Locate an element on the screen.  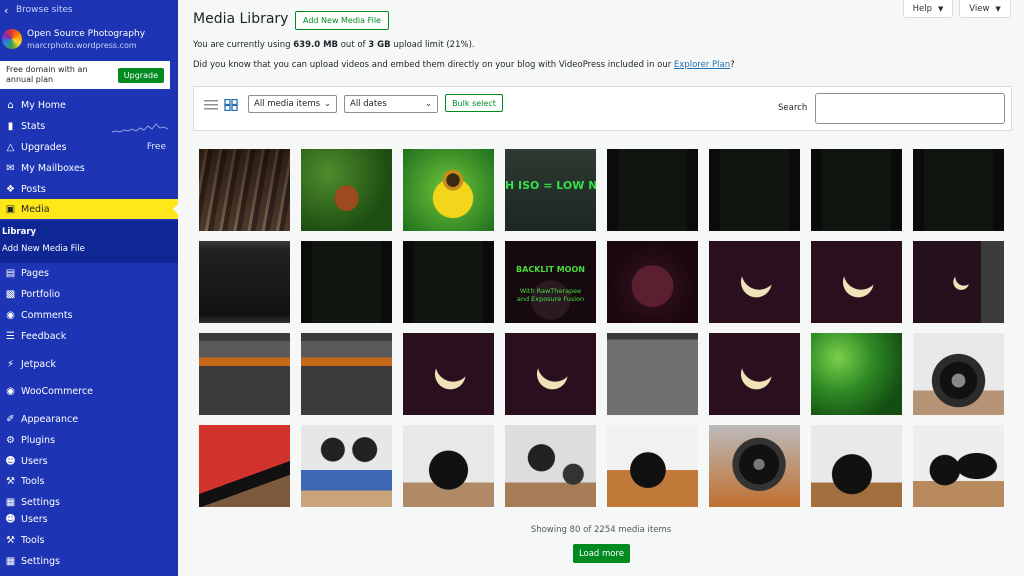
media-thumbnail-red-moon is located at coordinates (652, 282).